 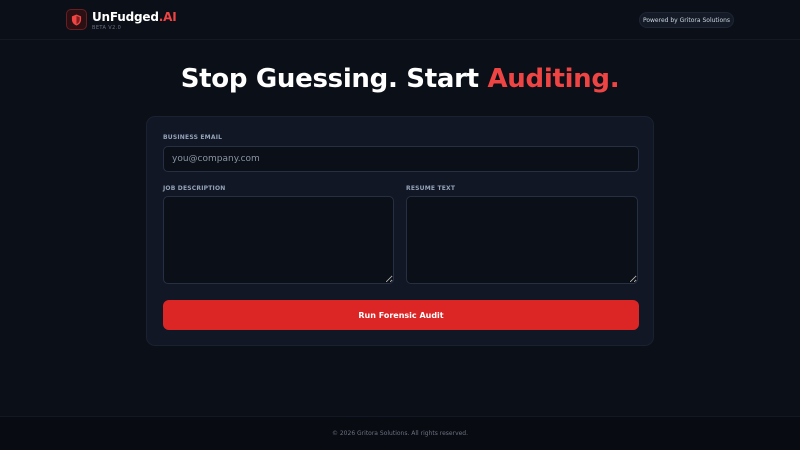 I want to click on resume-text-label: RESUME TEXT, so click(x=431, y=188).